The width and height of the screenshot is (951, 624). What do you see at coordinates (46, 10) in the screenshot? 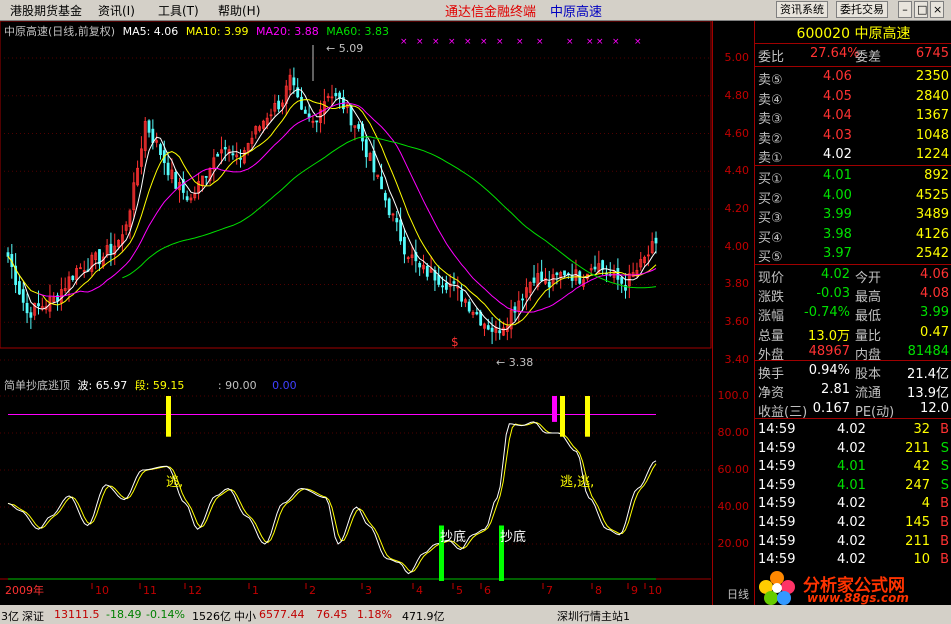
I see `menu-item-hk-futures: 港股期货基金` at bounding box center [46, 10].